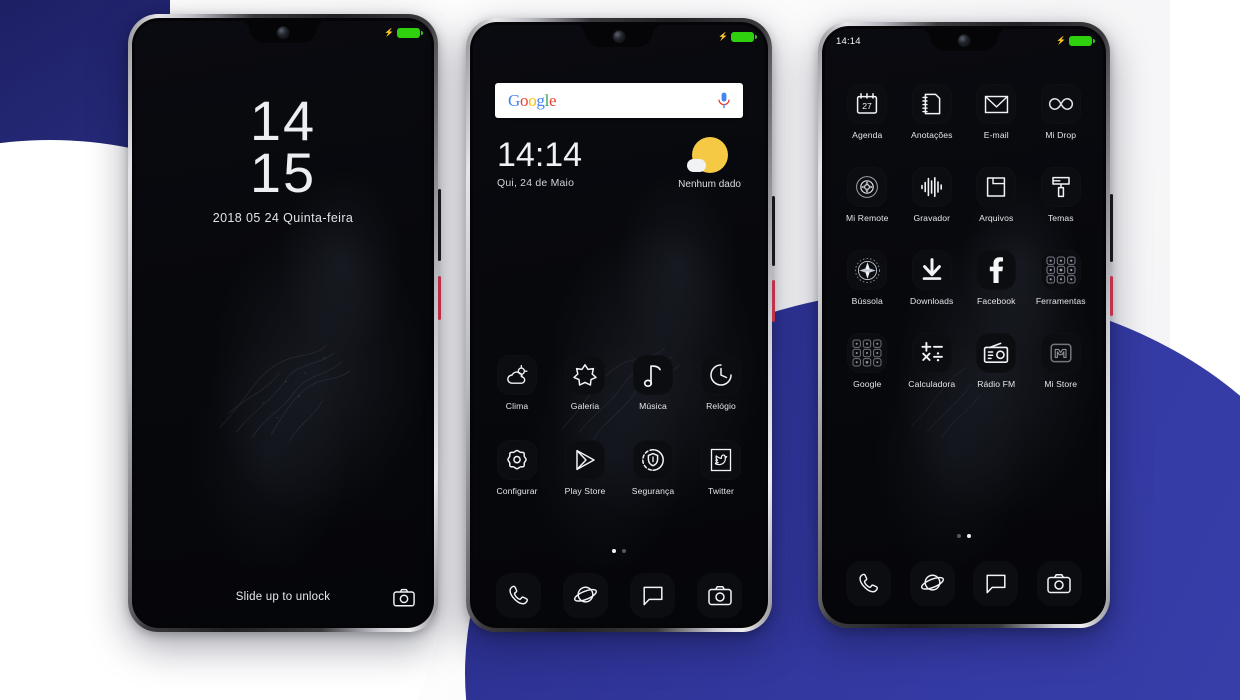 Image resolution: width=1240 pixels, height=700 pixels. What do you see at coordinates (724, 100) in the screenshot?
I see `microphone-icon` at bounding box center [724, 100].